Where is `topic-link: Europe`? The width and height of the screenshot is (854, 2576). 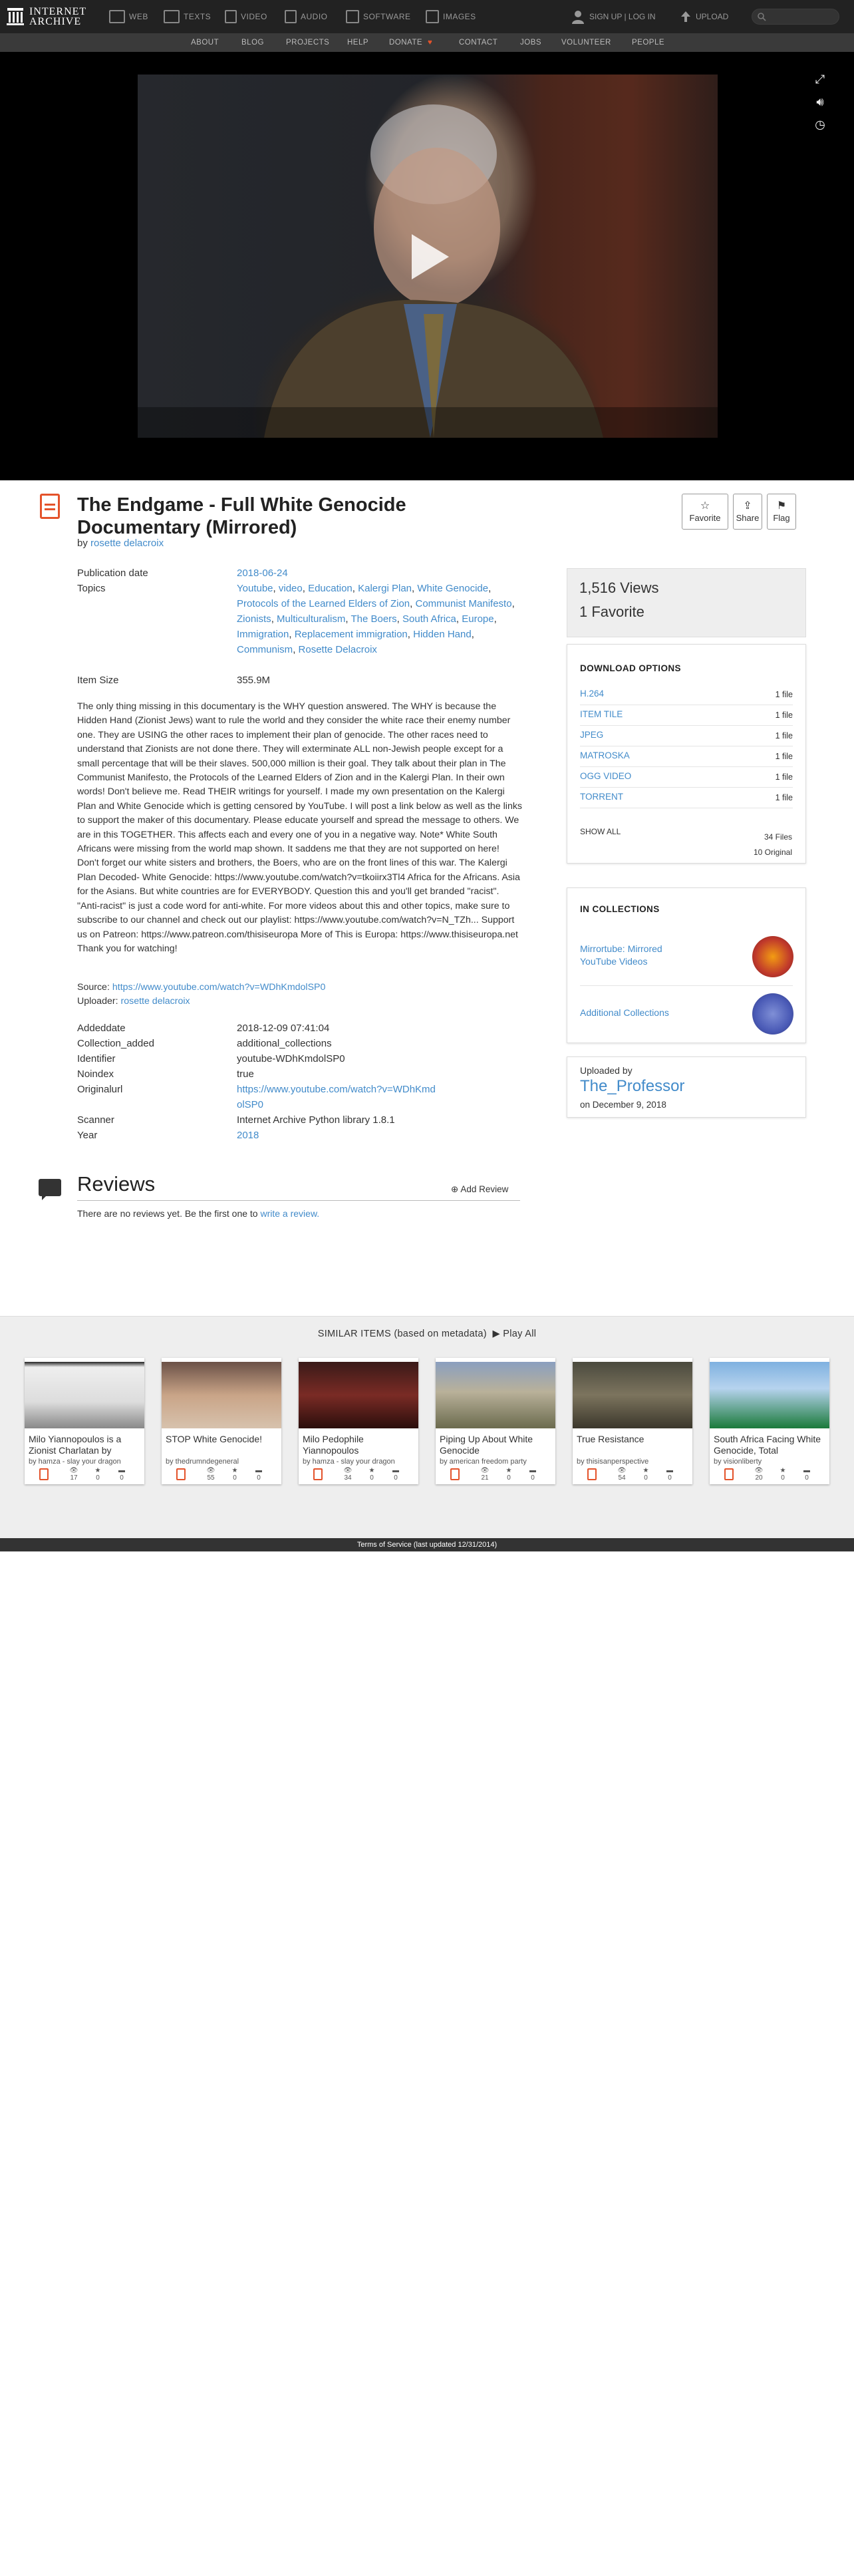
topic-link: Europe is located at coordinates (478, 619).